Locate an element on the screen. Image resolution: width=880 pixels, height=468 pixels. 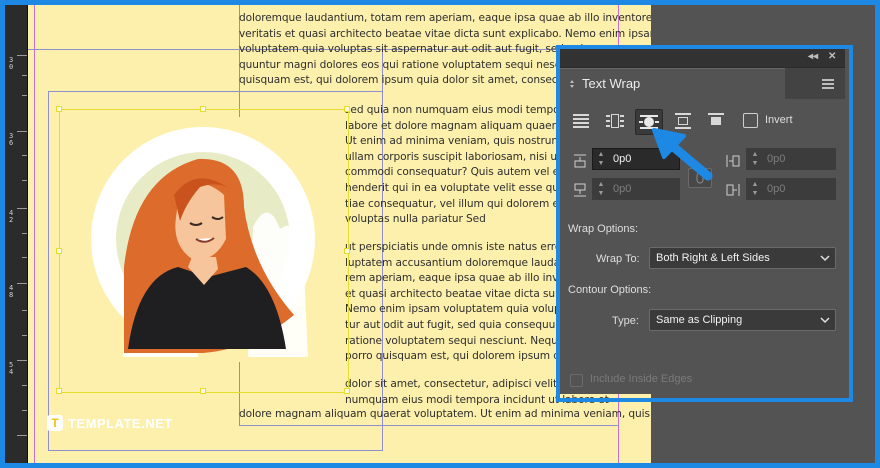
left-offset-icon is located at coordinates (733, 161).